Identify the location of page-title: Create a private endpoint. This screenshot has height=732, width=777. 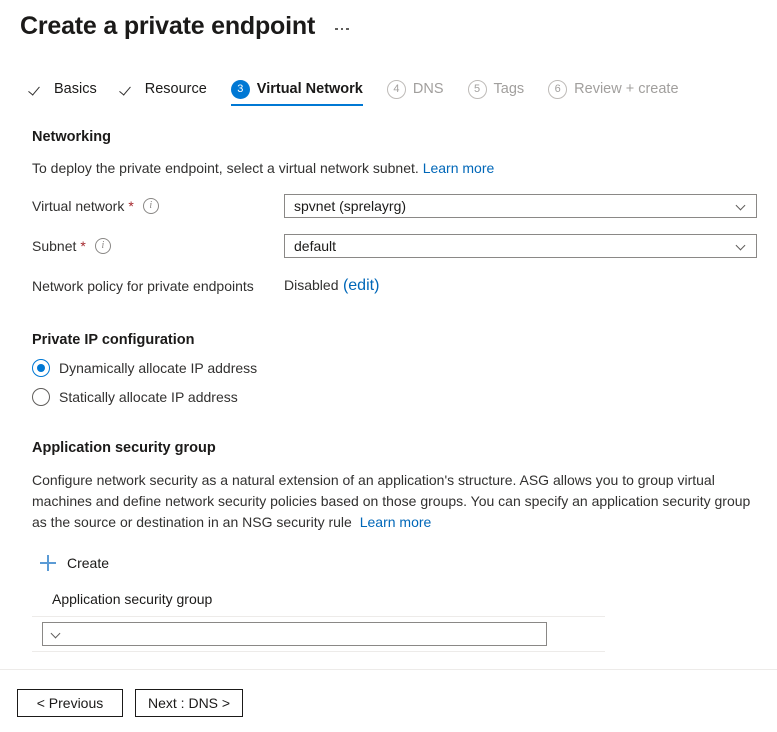
(168, 26).